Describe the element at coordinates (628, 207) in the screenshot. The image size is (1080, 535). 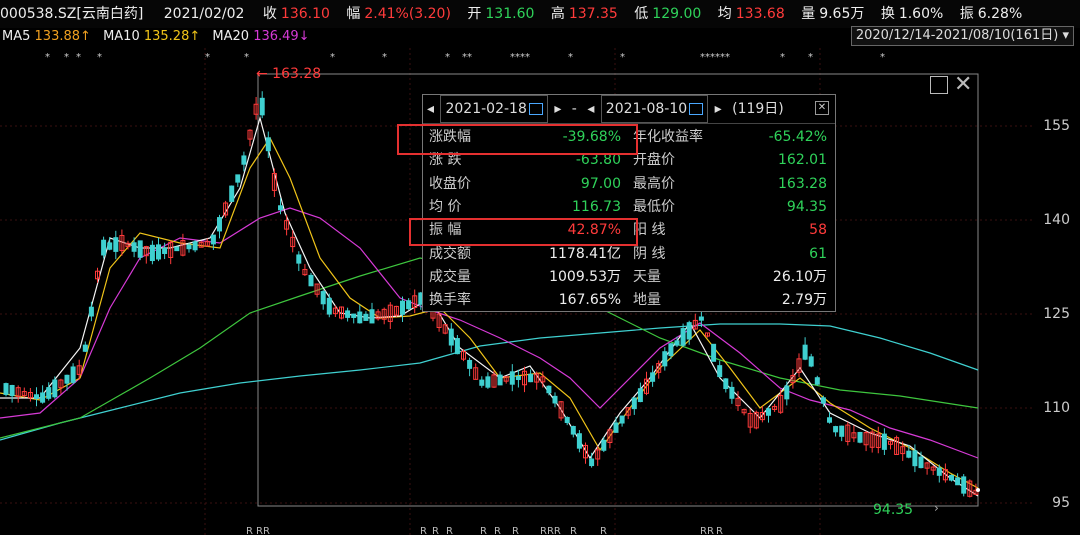
I see `stats-row: 均 价 116.73 最低价 94.35` at that location.